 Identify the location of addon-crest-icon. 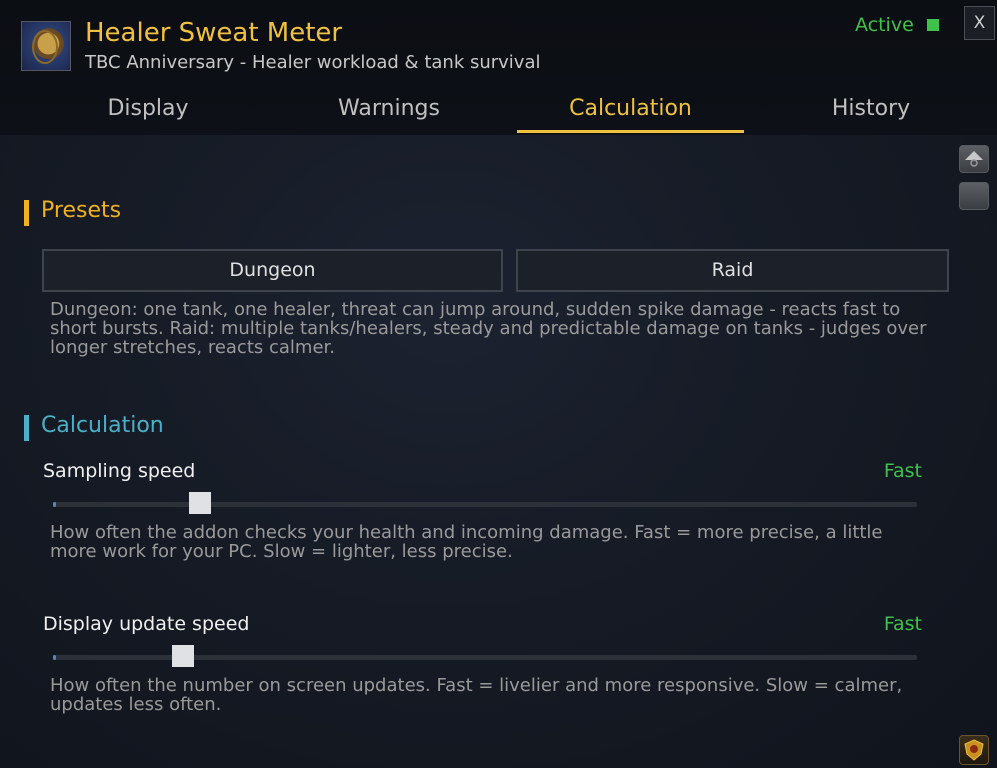
(46, 46).